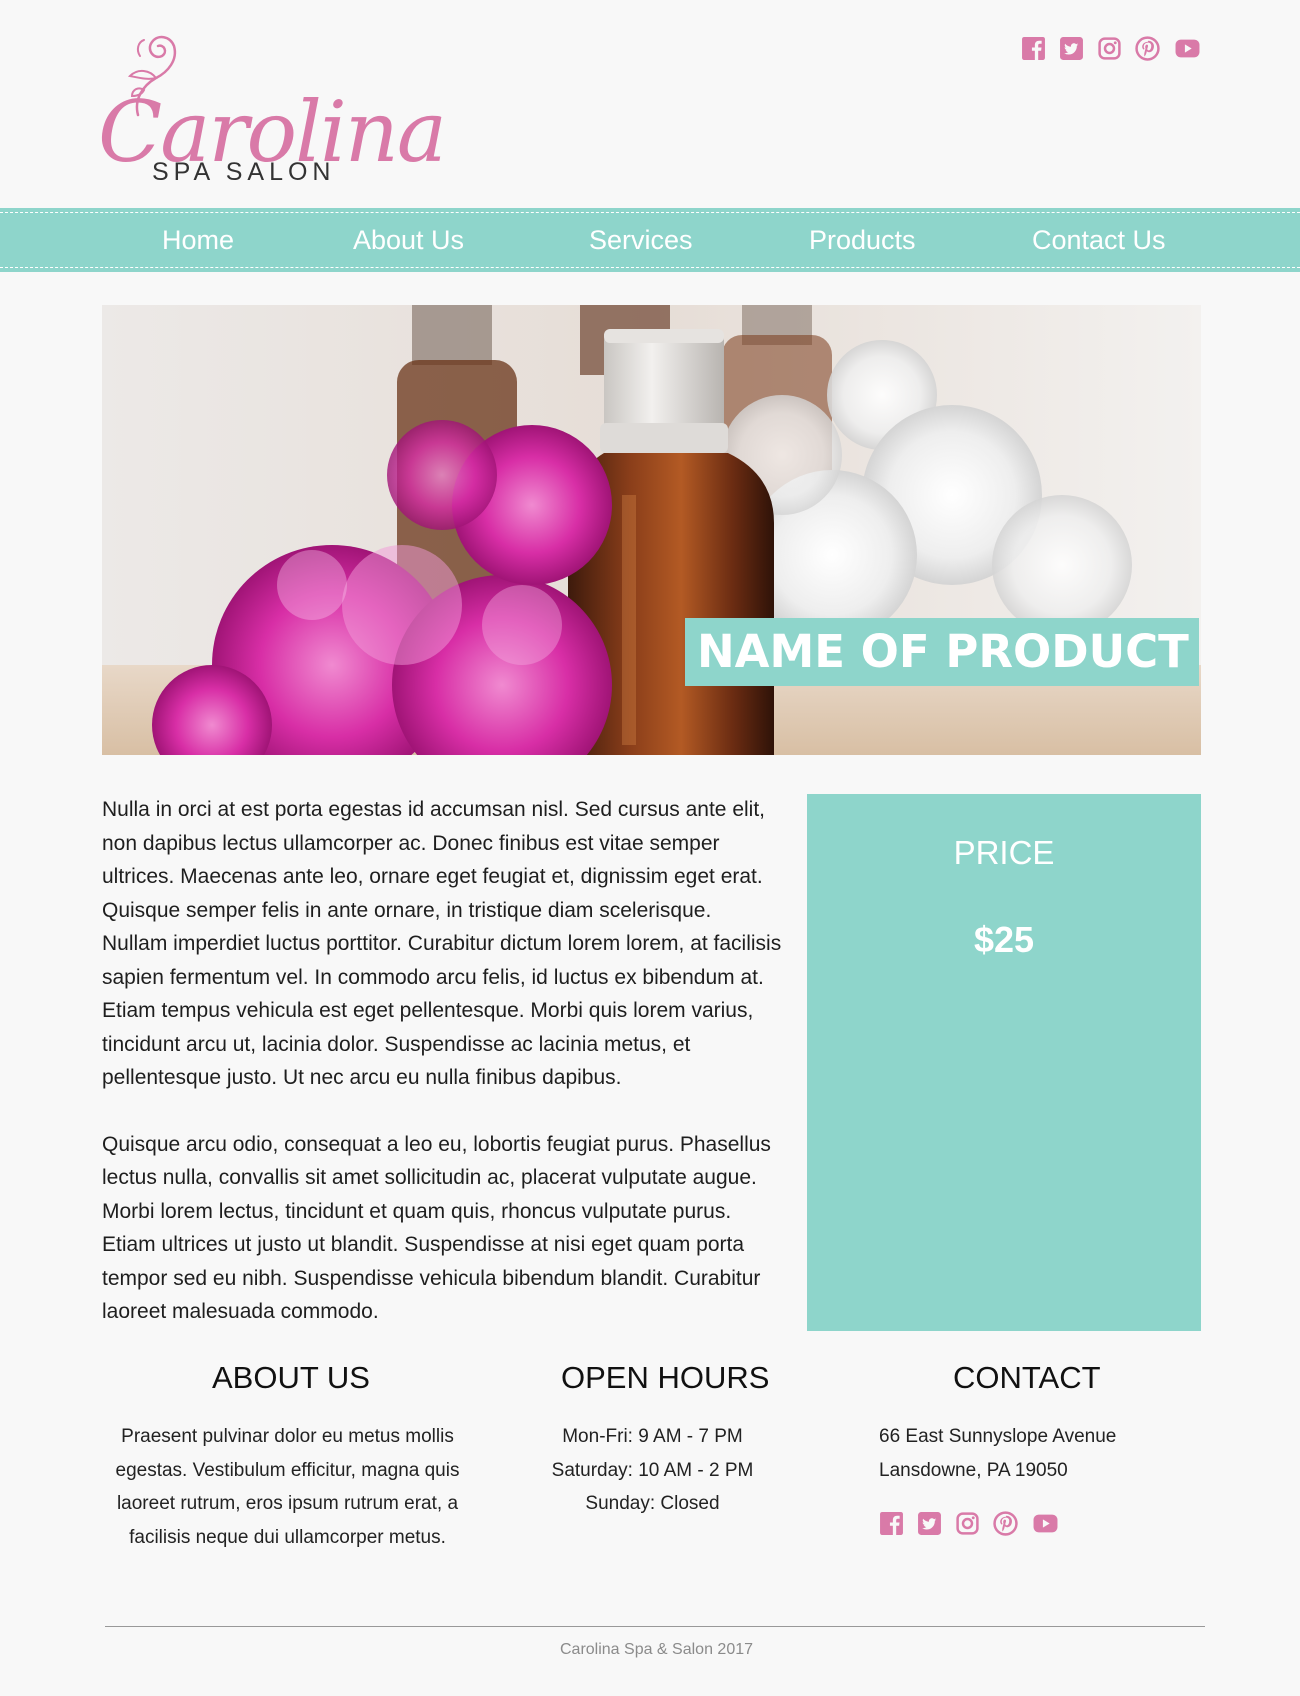 The image size is (1300, 1696). Describe the element at coordinates (655, 1626) in the screenshot. I see `footer-divider` at that location.